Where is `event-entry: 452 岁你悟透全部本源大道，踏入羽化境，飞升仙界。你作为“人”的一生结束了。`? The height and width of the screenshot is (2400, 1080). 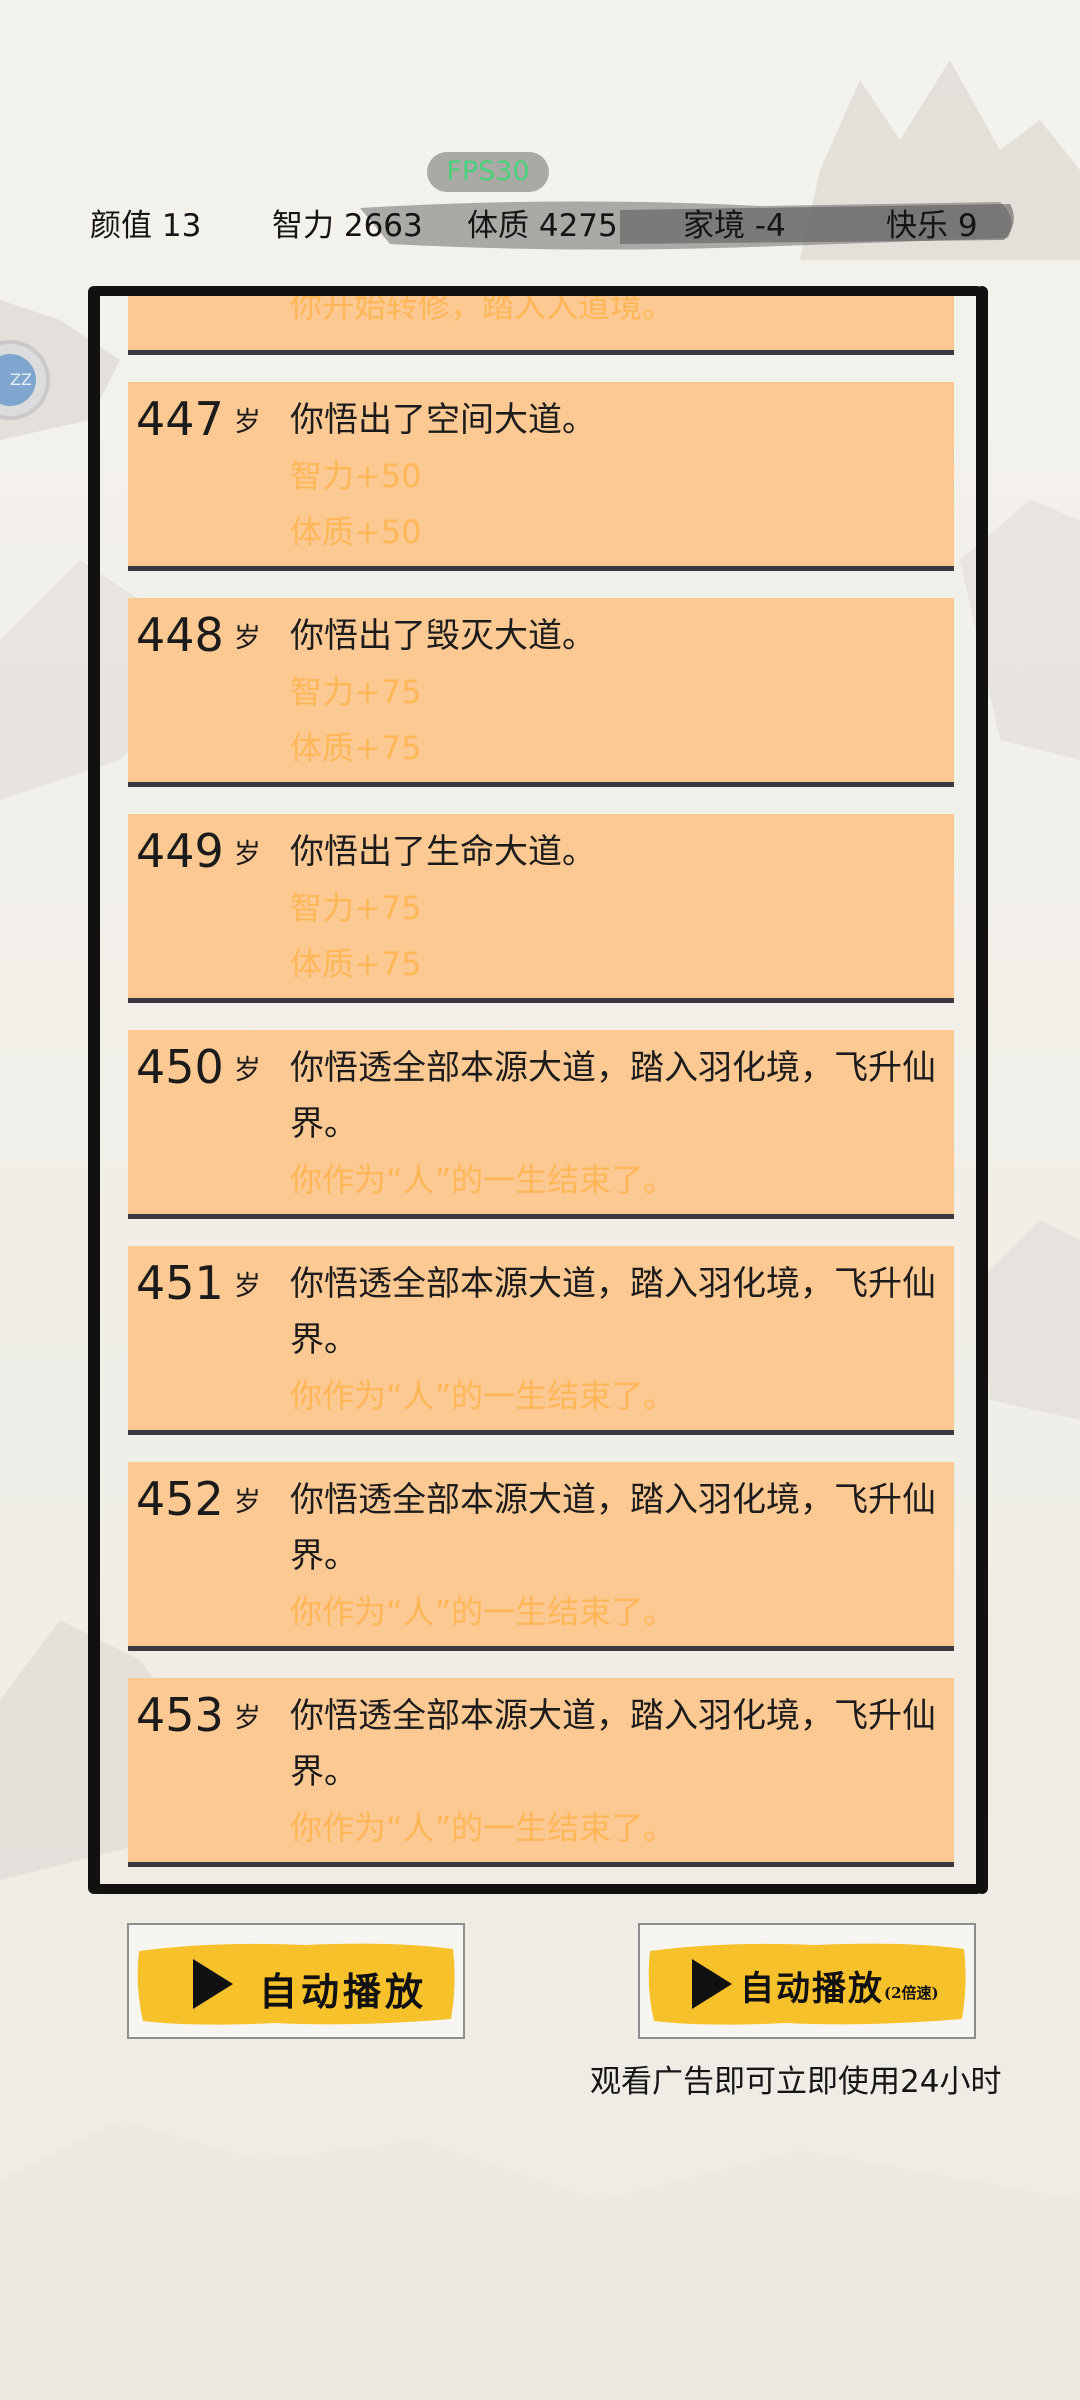 event-entry: 452 岁你悟透全部本源大道，踏入羽化境，飞升仙界。你作为“人”的一生结束了。 is located at coordinates (541, 1554).